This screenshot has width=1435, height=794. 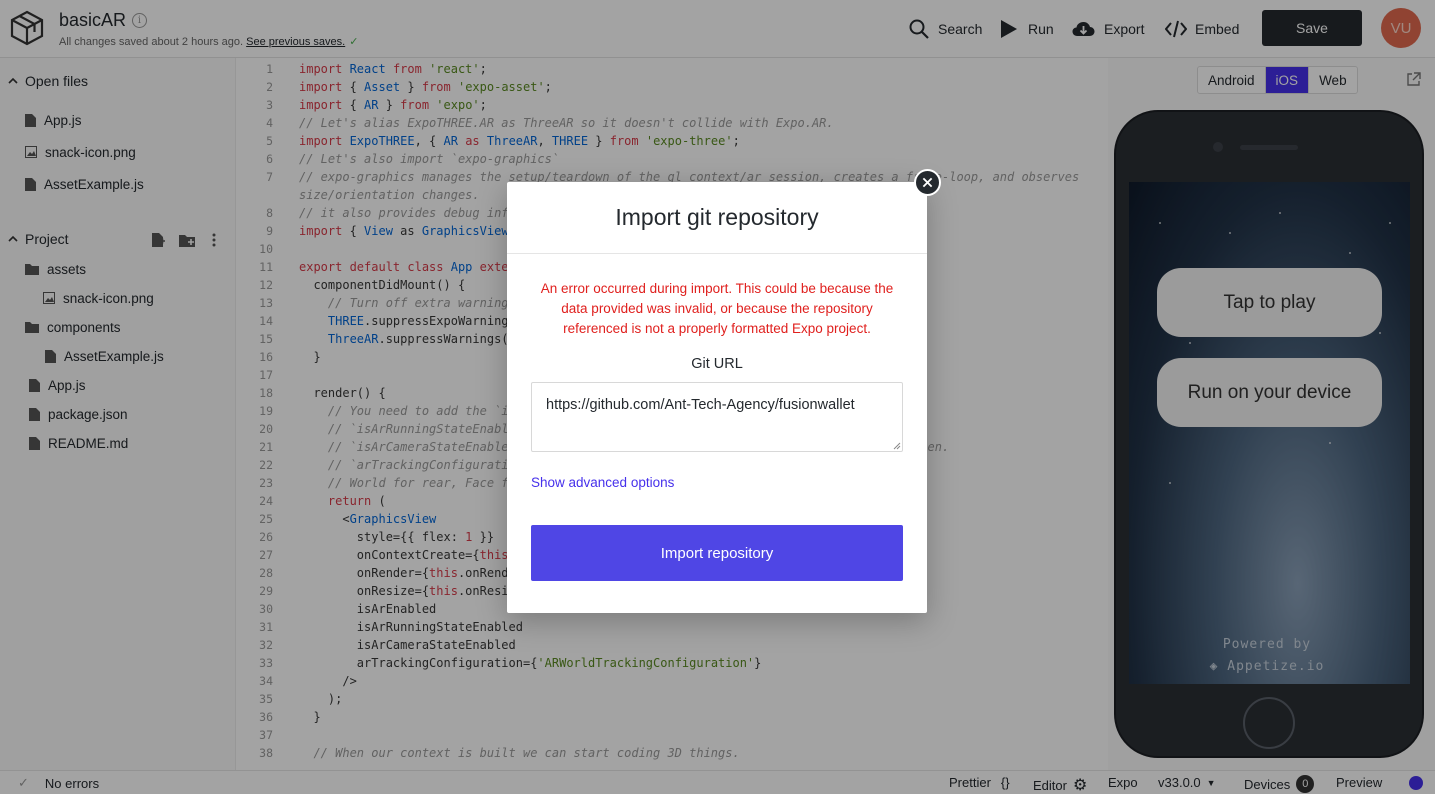 I want to click on show-advanced-options-link: Show advanced options, so click(x=602, y=482).